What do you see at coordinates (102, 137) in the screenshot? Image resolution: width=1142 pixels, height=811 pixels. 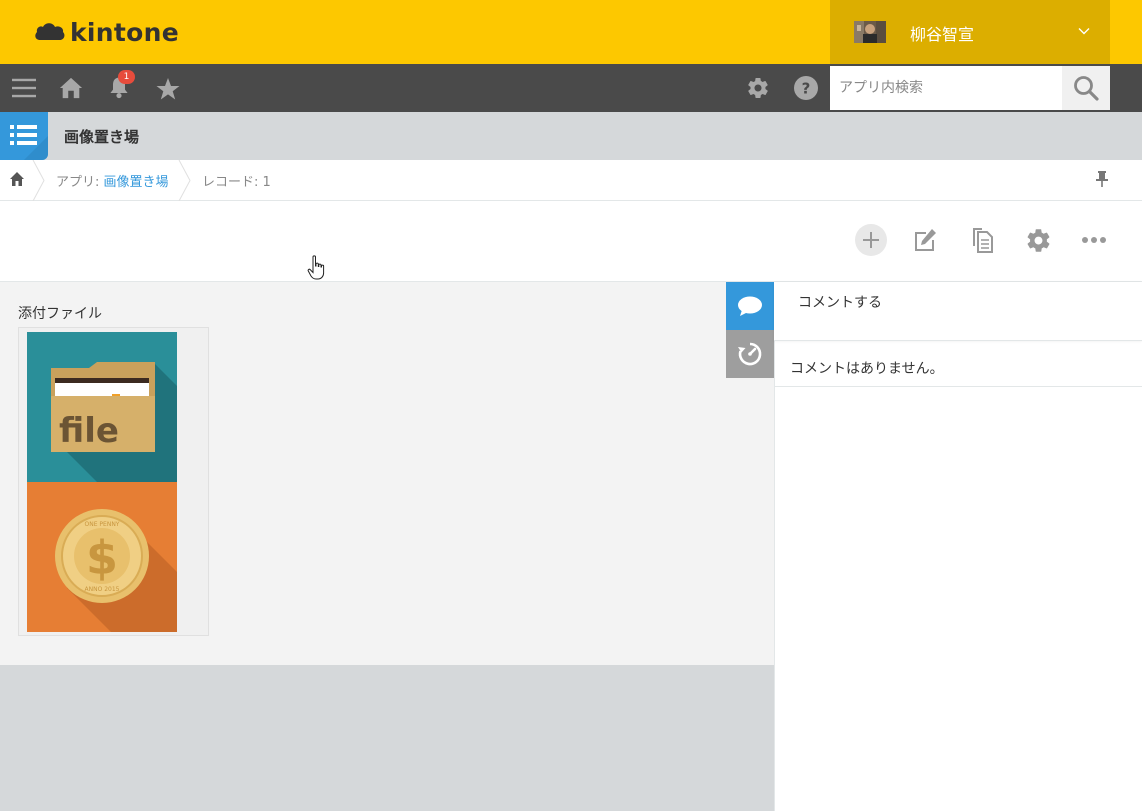 I see `app-title: 画像置き場` at bounding box center [102, 137].